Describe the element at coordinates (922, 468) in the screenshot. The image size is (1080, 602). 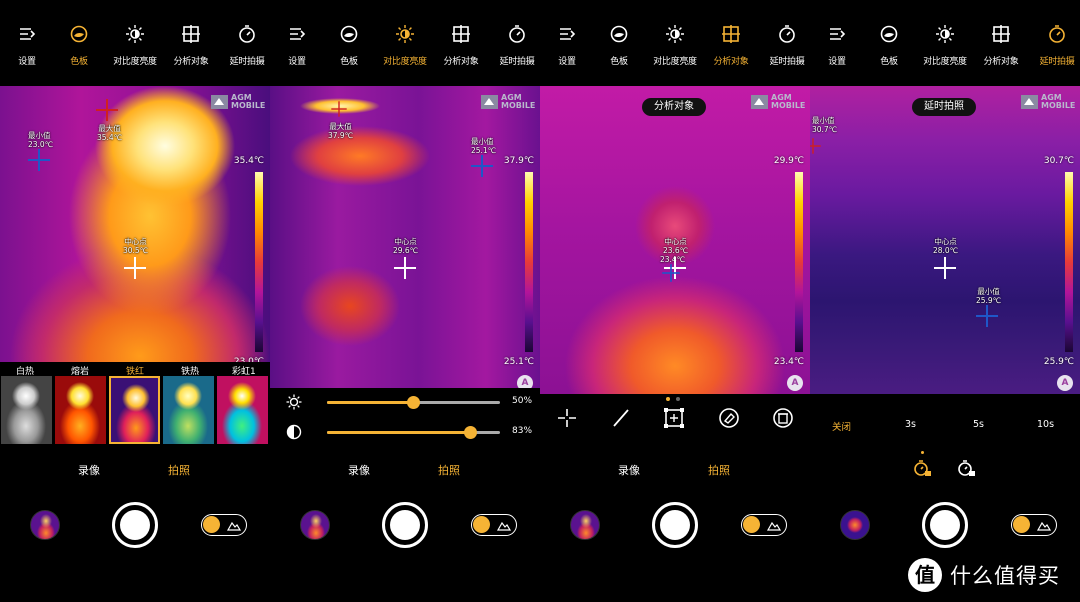
I see `timer-photo-icon` at that location.